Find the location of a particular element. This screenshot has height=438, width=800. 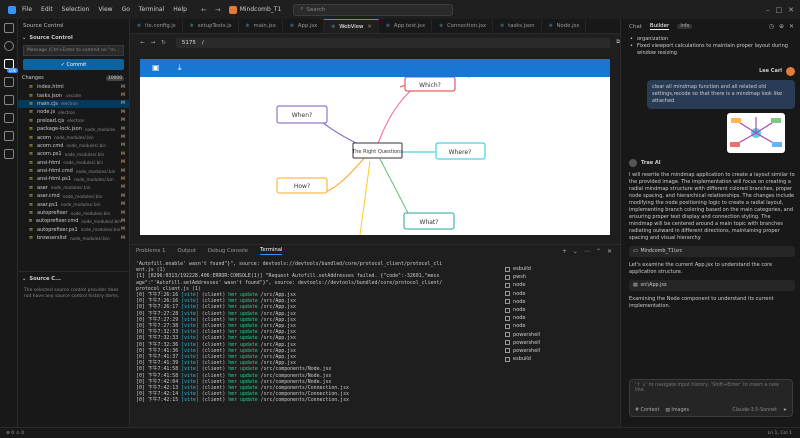

tab-info-badge: Info is located at coordinates (685, 26).